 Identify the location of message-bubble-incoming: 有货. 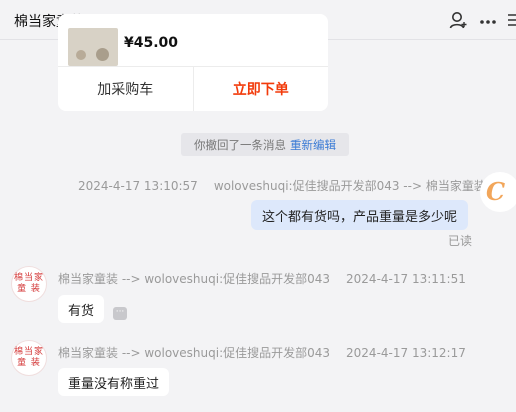
(81, 309).